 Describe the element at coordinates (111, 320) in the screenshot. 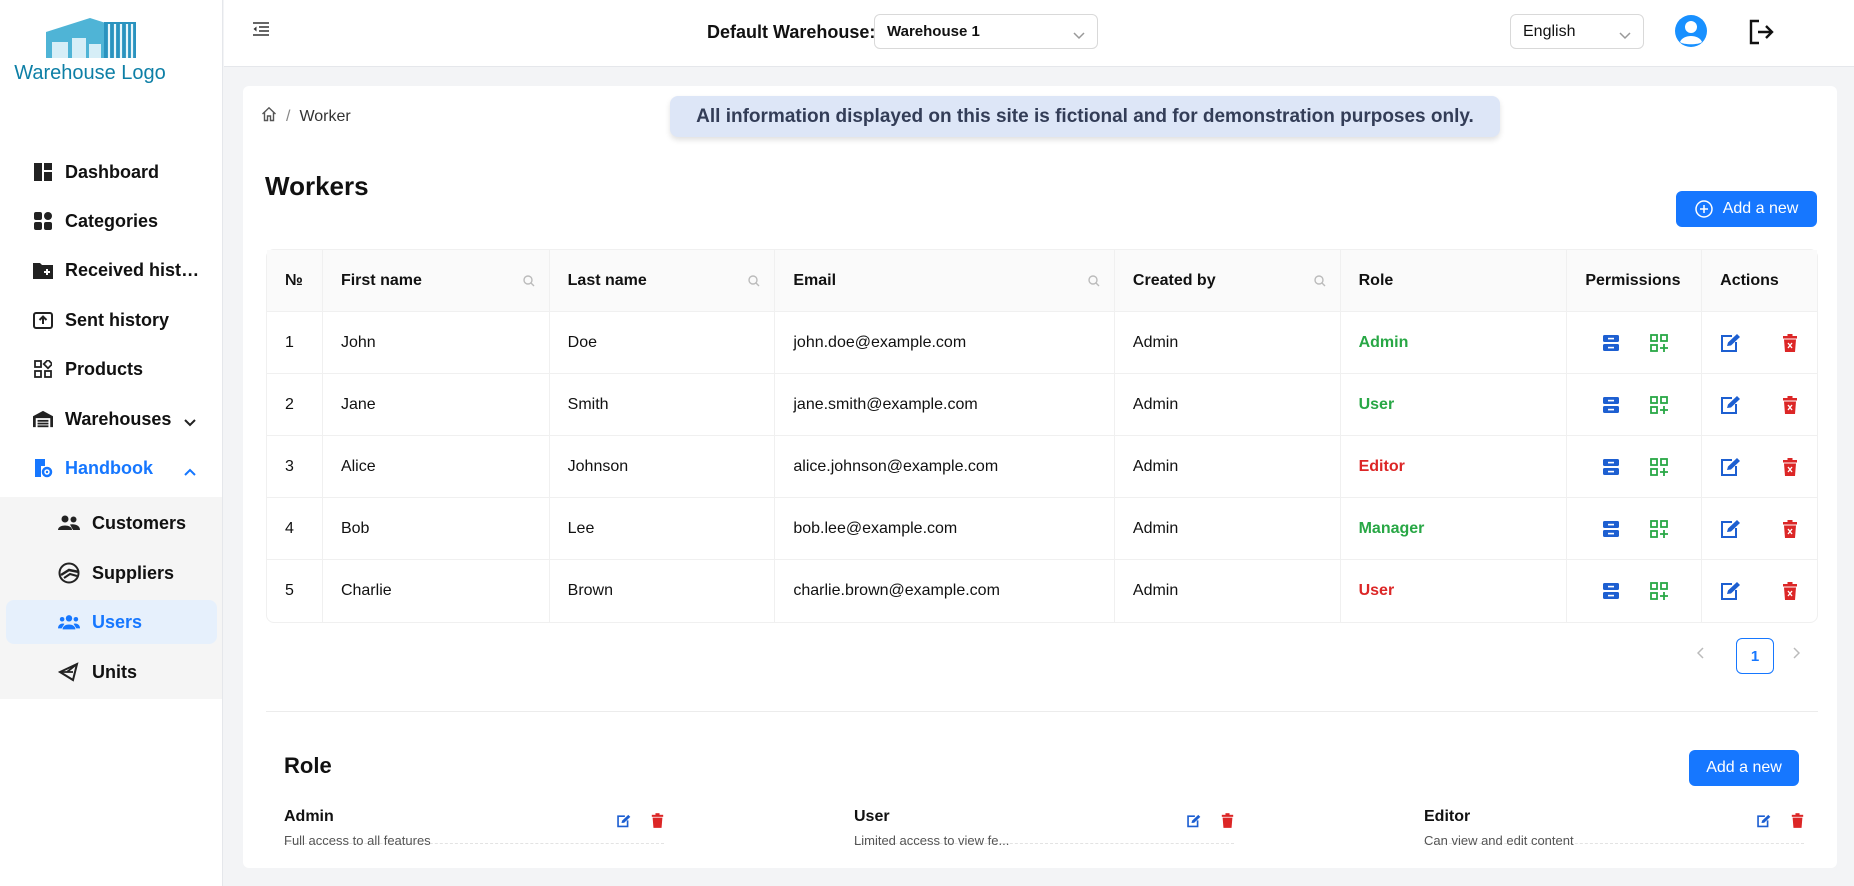

I see `sidebar-item-sent-history: Sent history` at that location.